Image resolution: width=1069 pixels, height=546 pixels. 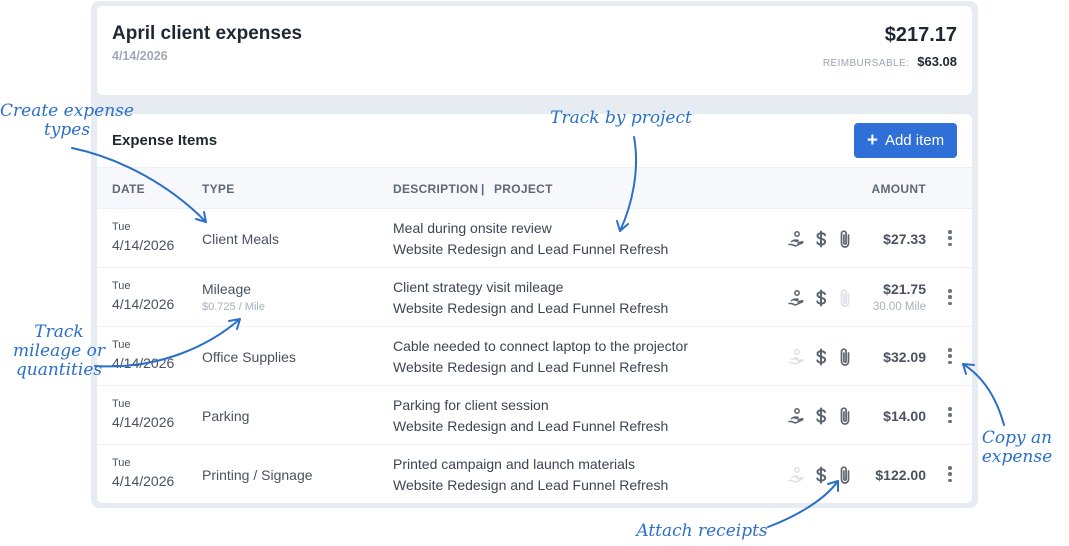 What do you see at coordinates (472, 228) in the screenshot?
I see `row-description: Meal during onsite review` at bounding box center [472, 228].